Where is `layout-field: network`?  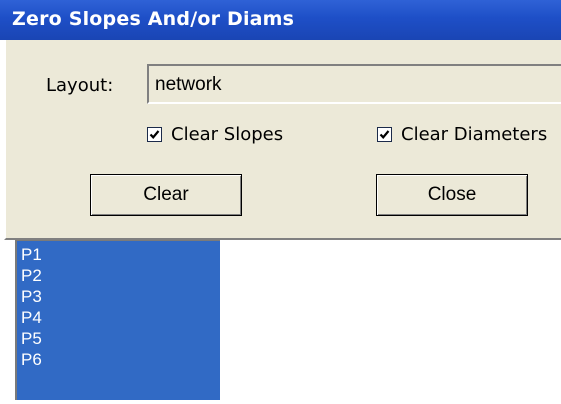 layout-field: network is located at coordinates (354, 84).